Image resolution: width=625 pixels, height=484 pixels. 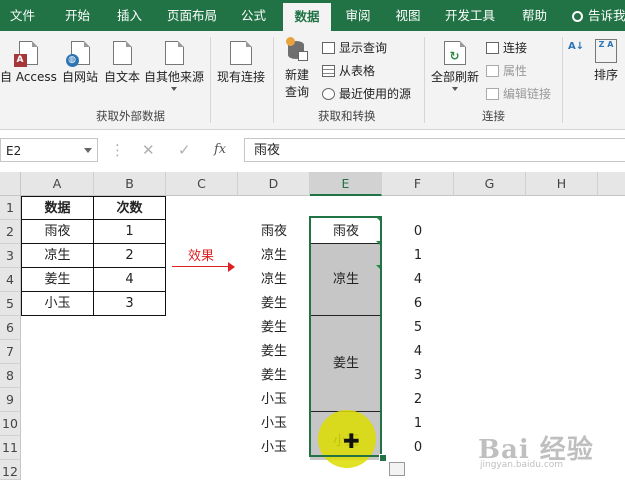 I want to click on select-all-corner, so click(x=10, y=184).